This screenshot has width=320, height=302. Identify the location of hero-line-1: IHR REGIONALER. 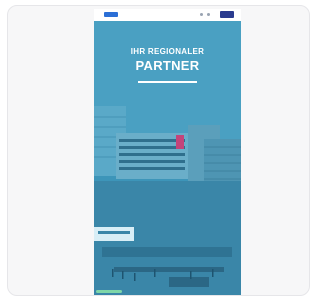
(167, 51).